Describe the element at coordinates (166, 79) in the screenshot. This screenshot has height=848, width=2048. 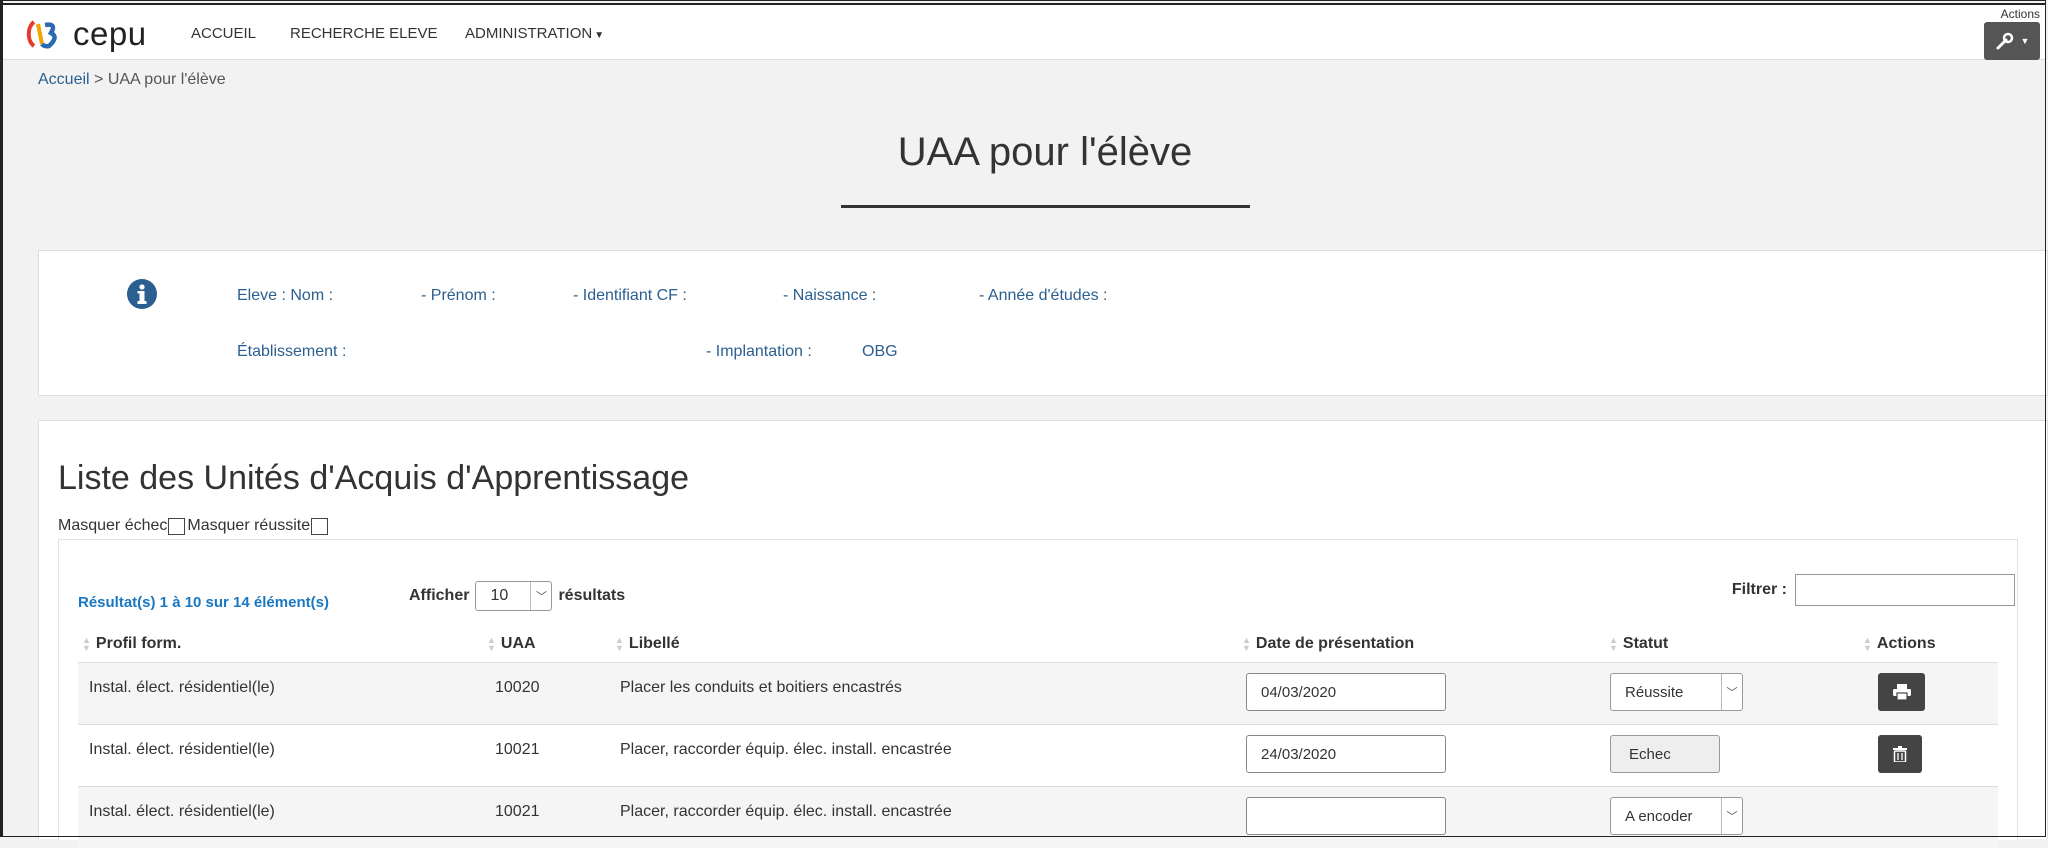
I see `breadcrumb-current: UAA pour l'élève` at that location.